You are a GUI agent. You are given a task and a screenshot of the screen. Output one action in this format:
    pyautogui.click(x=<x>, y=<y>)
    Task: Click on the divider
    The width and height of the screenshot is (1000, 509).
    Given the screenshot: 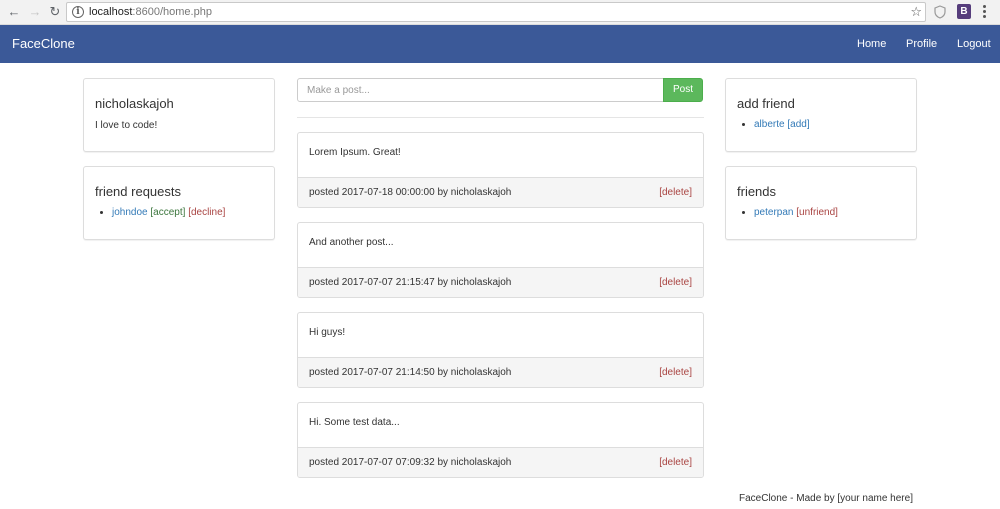 What is the action you would take?
    pyautogui.click(x=500, y=117)
    